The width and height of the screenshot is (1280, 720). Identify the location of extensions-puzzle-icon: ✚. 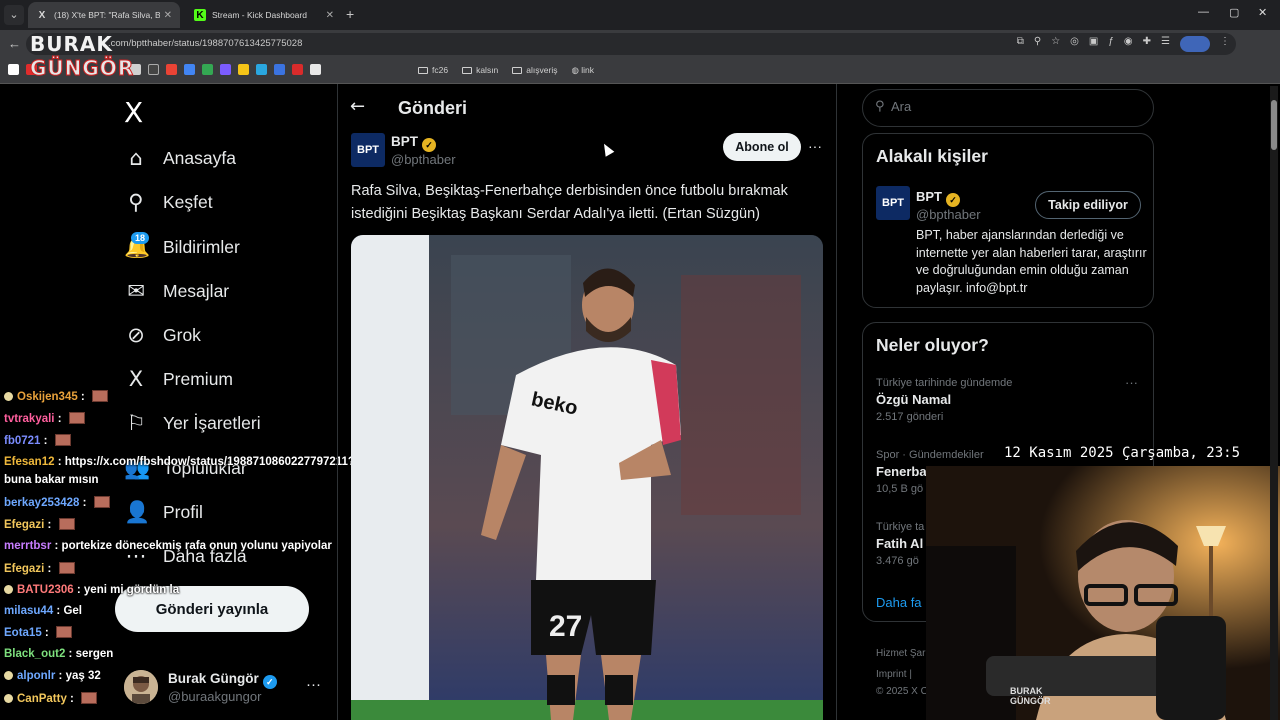
(1147, 44).